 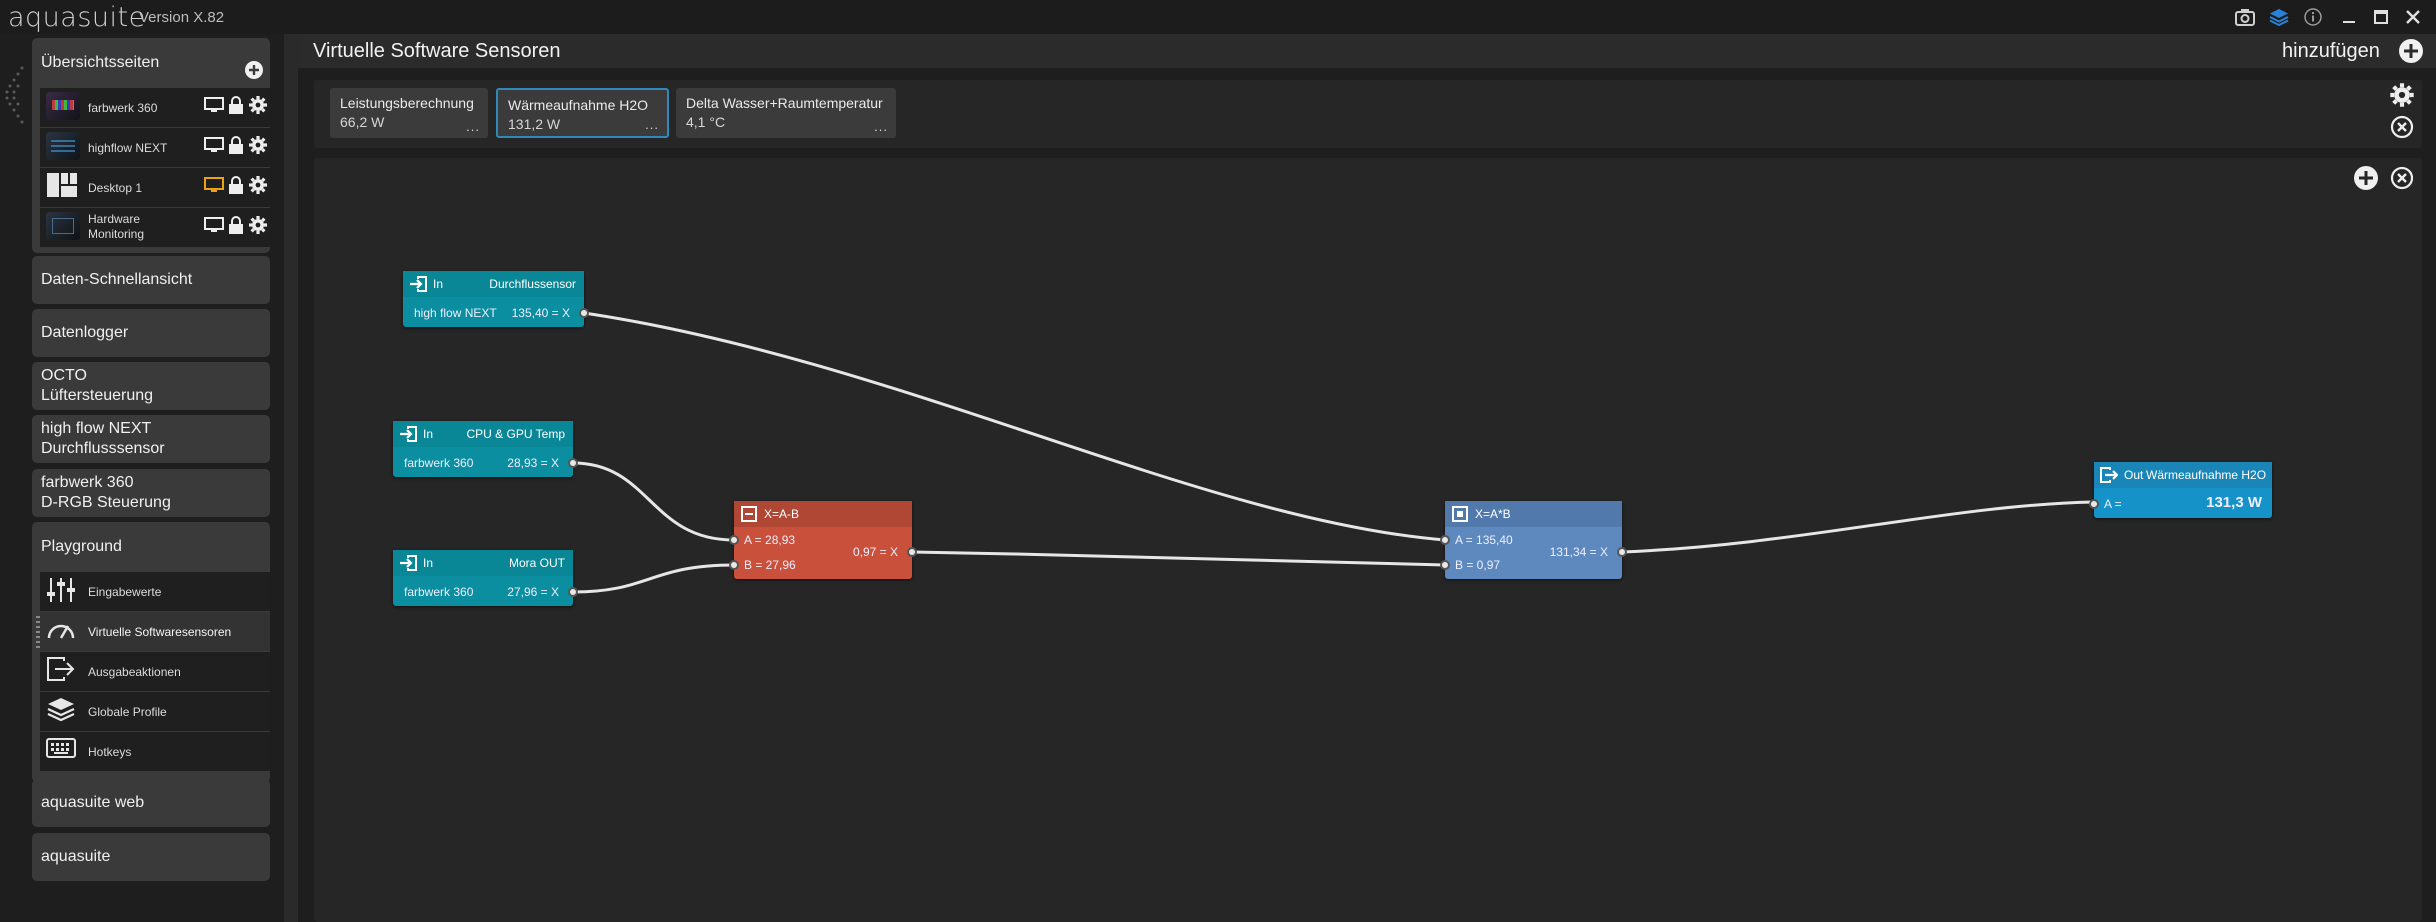 I want to click on sidebar-item-datenlogger: Datenlogger, so click(x=151, y=333).